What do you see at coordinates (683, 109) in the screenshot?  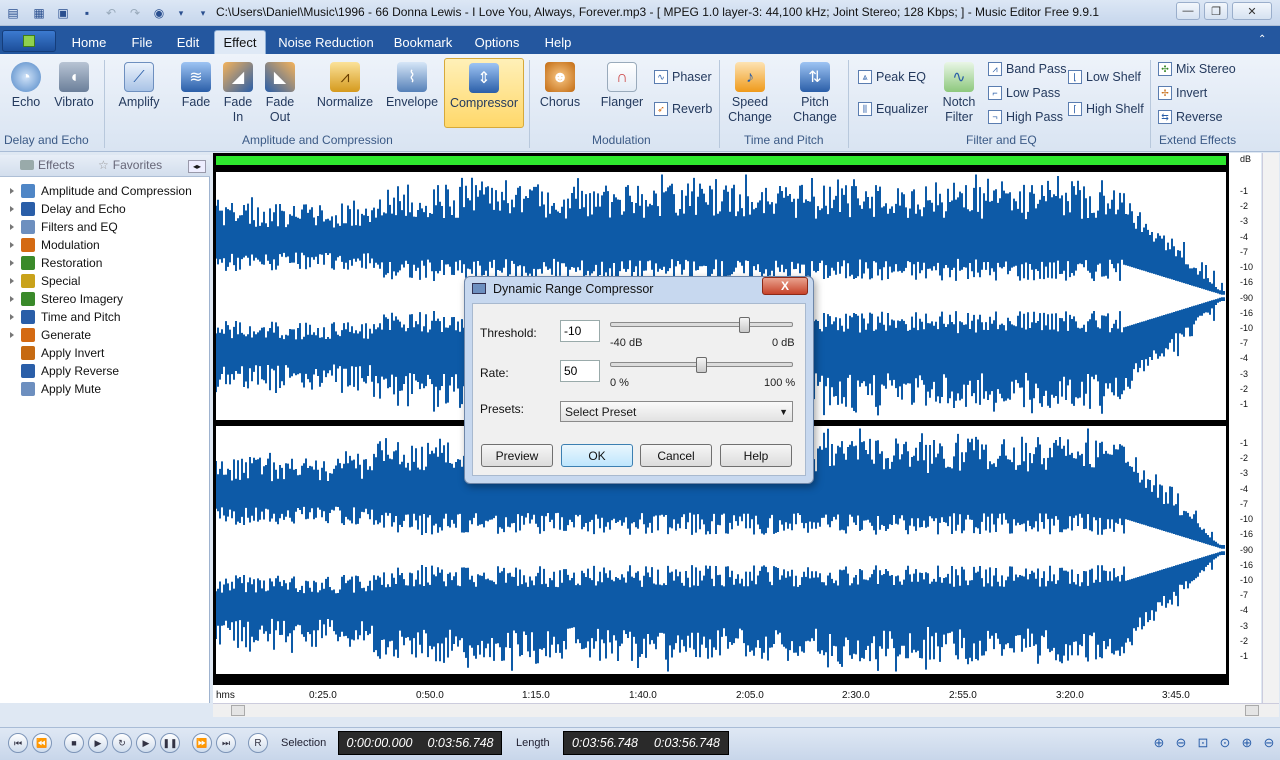 I see `reverb-button: ➶ Reverb` at bounding box center [683, 109].